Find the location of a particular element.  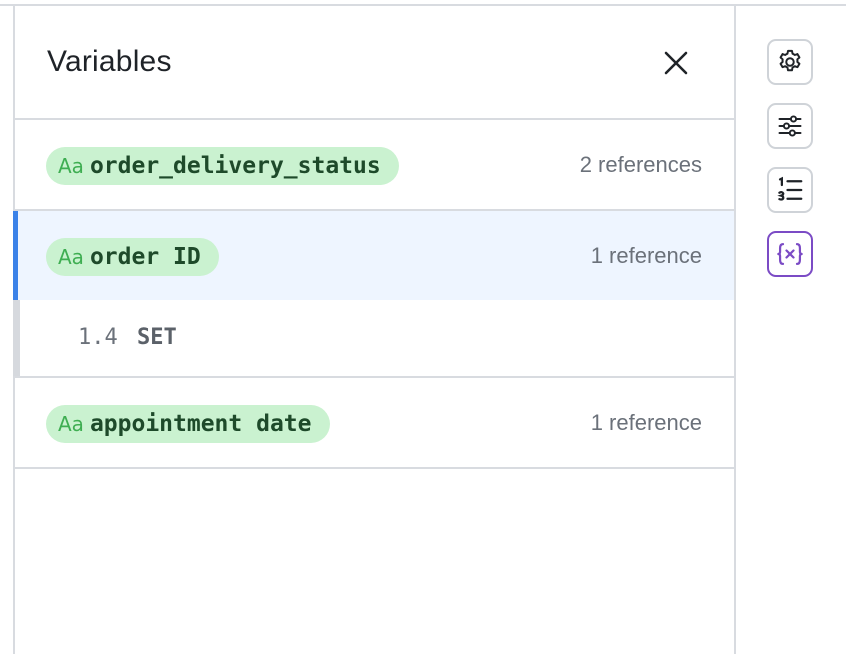

variable-row-order-delivery-status: Aa order_delivery_status 2 references is located at coordinates (374, 165).